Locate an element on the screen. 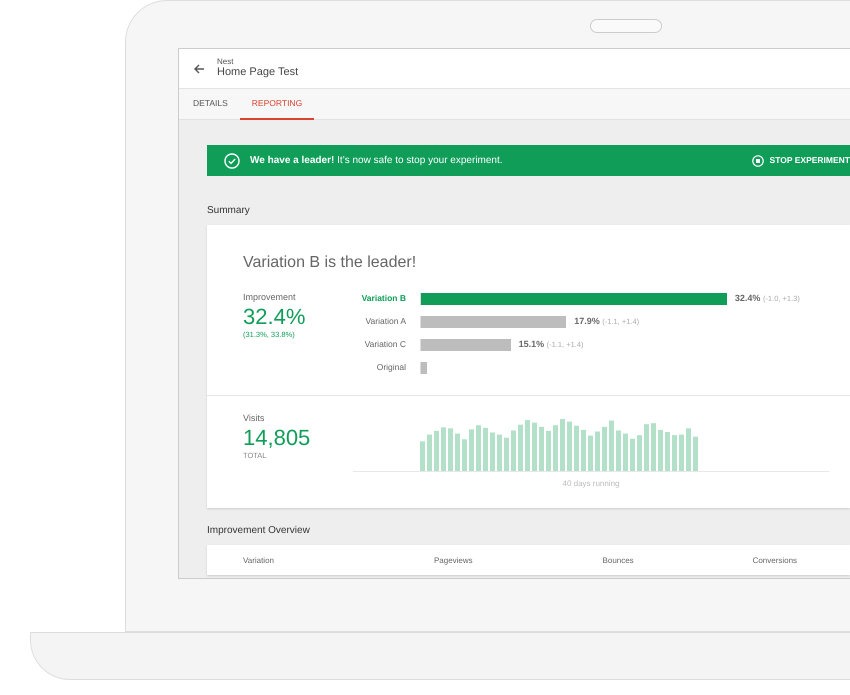 The image size is (850, 695). tab: REPORTING is located at coordinates (277, 104).